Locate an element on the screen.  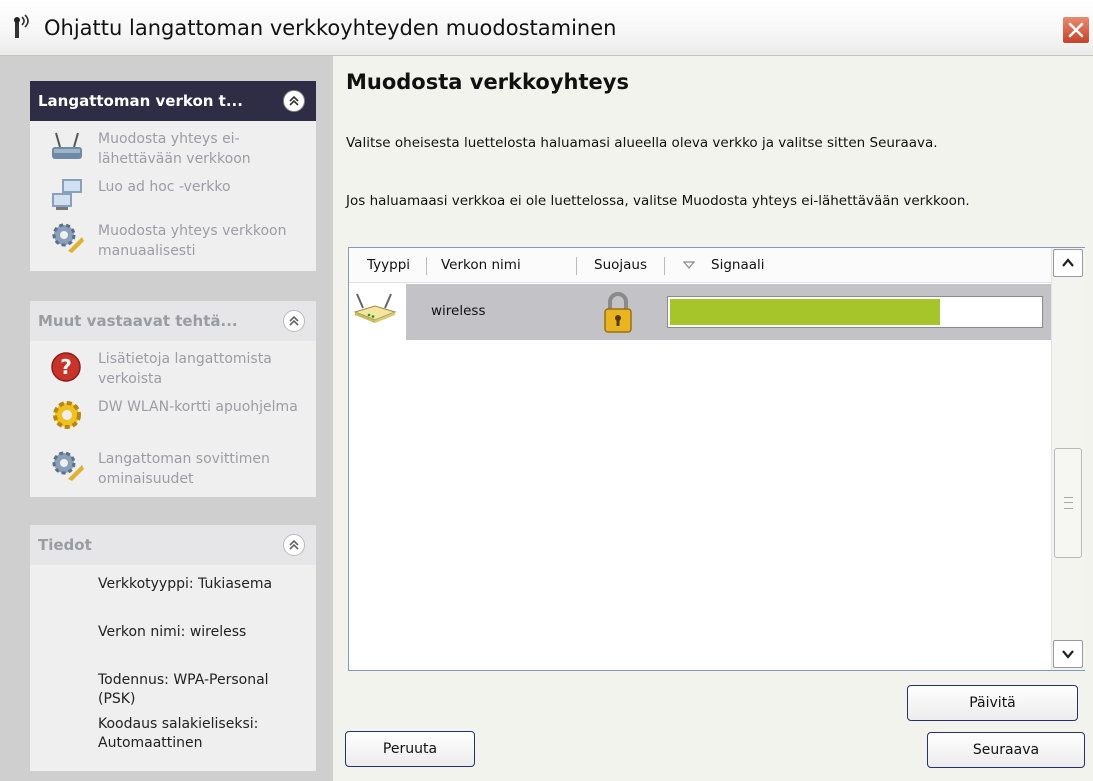
chevron-up-icon is located at coordinates (1068, 262).